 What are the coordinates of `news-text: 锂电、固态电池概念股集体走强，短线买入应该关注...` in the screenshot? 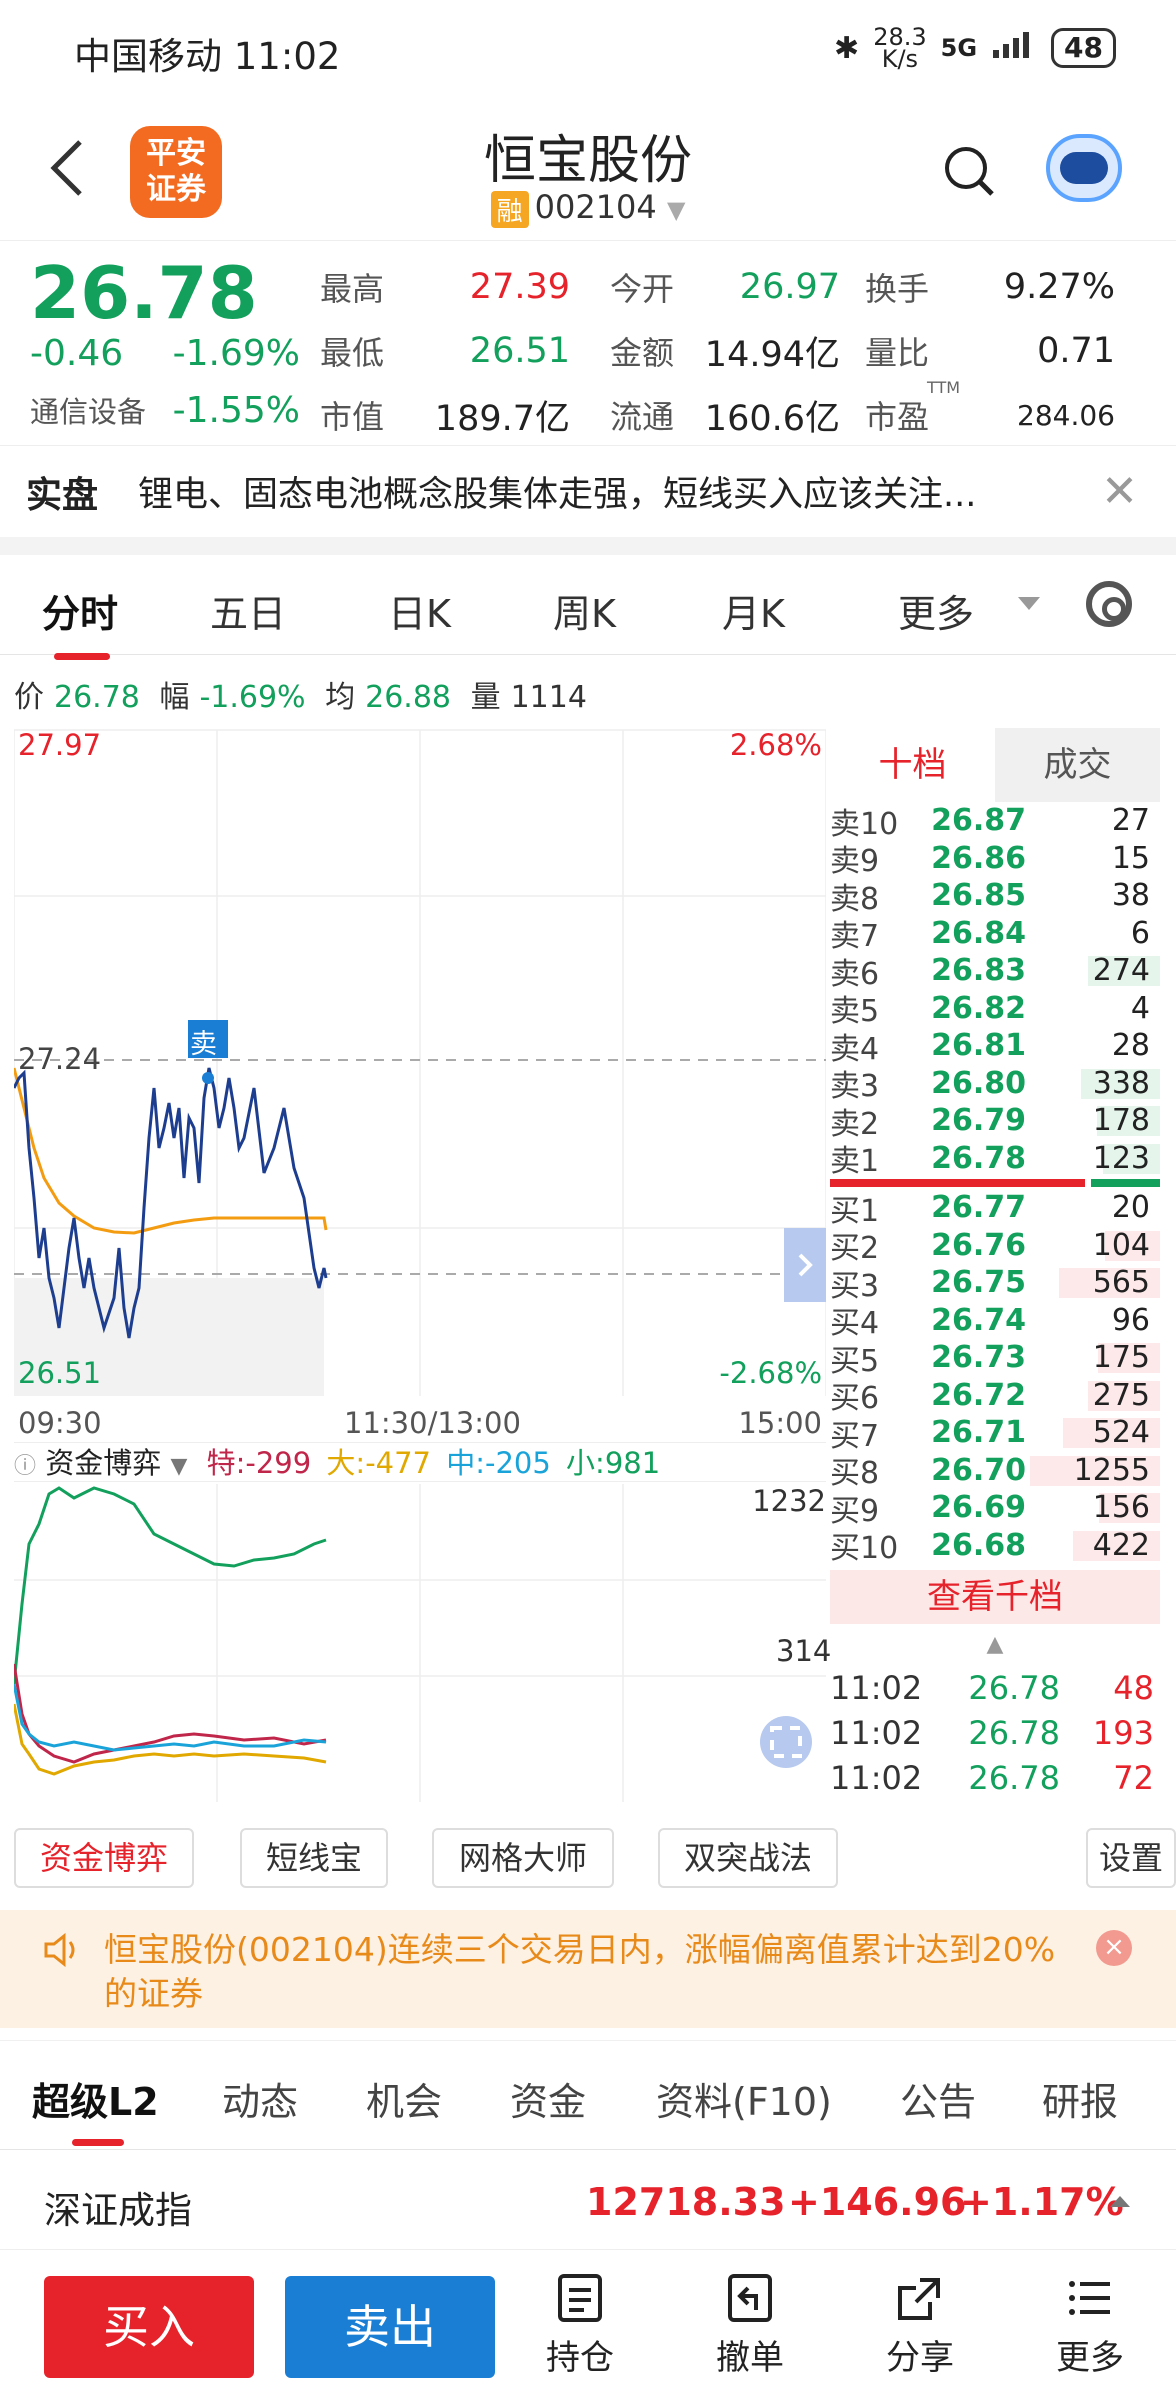 It's located at (603, 491).